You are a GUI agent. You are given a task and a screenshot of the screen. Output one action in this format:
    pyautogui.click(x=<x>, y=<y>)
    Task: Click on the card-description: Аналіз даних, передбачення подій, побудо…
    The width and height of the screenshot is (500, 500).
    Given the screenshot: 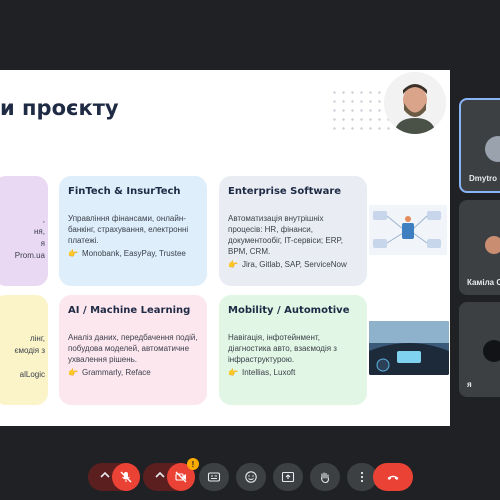 What is the action you would take?
    pyautogui.click(x=133, y=348)
    